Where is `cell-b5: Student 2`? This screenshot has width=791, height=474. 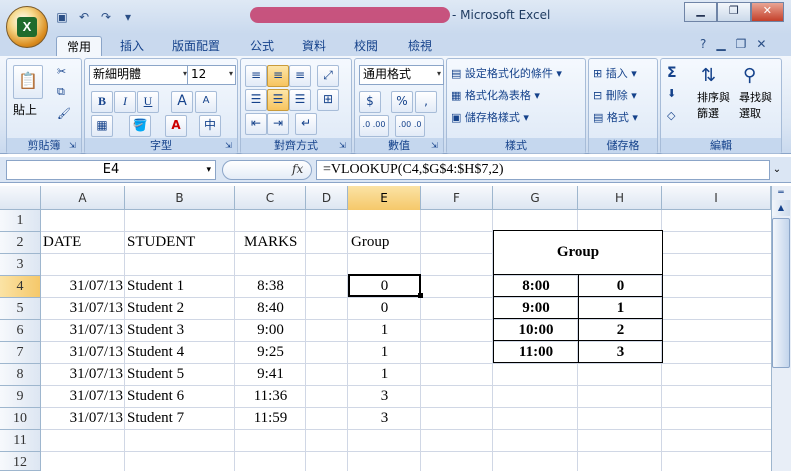 cell-b5: Student 2 is located at coordinates (155, 308).